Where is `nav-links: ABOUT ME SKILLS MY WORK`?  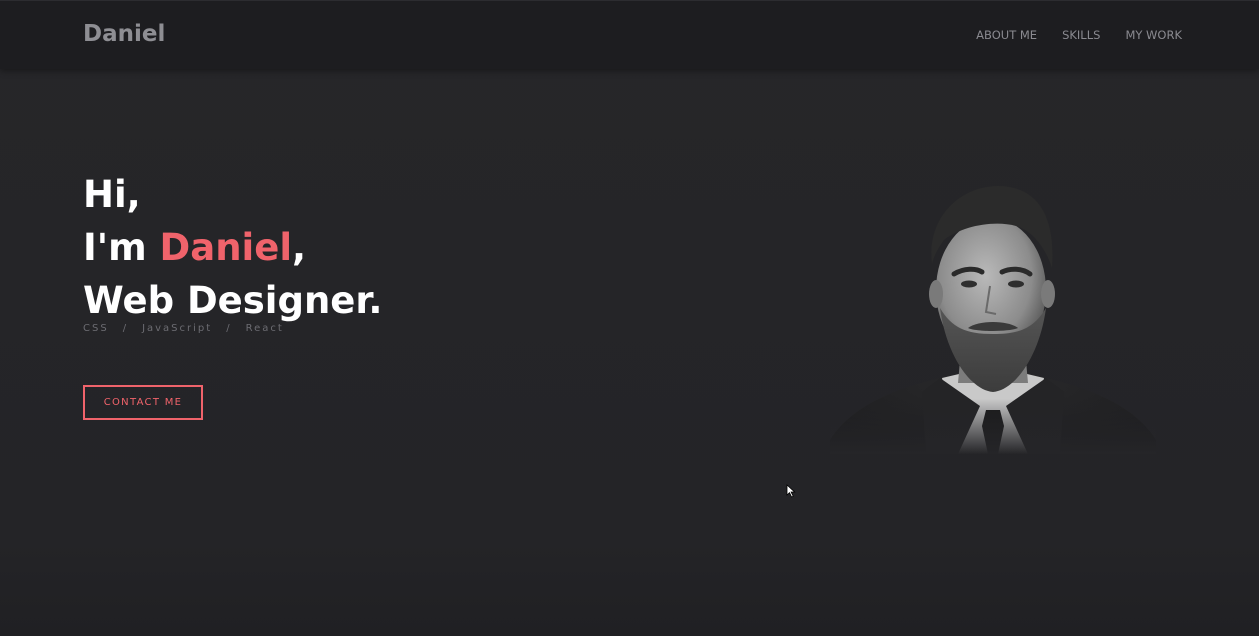
nav-links: ABOUT ME SKILLS MY WORK is located at coordinates (1079, 35).